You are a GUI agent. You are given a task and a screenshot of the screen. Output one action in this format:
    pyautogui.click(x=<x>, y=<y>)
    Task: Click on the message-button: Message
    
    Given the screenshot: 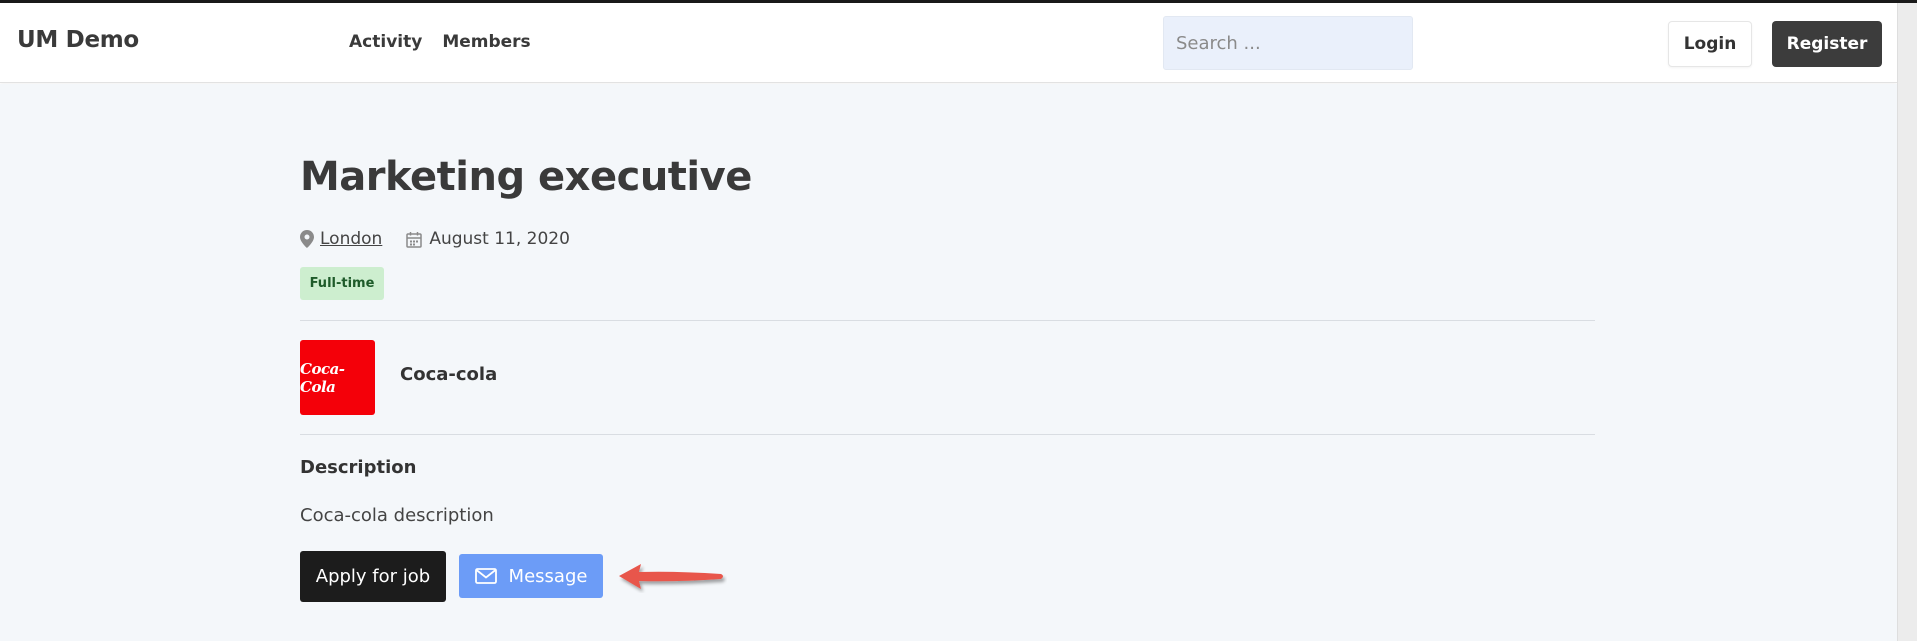 What is the action you would take?
    pyautogui.click(x=531, y=576)
    